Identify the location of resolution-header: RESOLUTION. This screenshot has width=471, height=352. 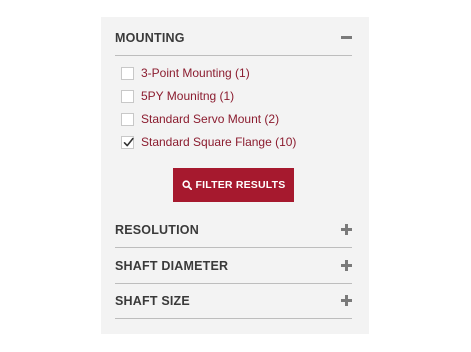
(233, 230).